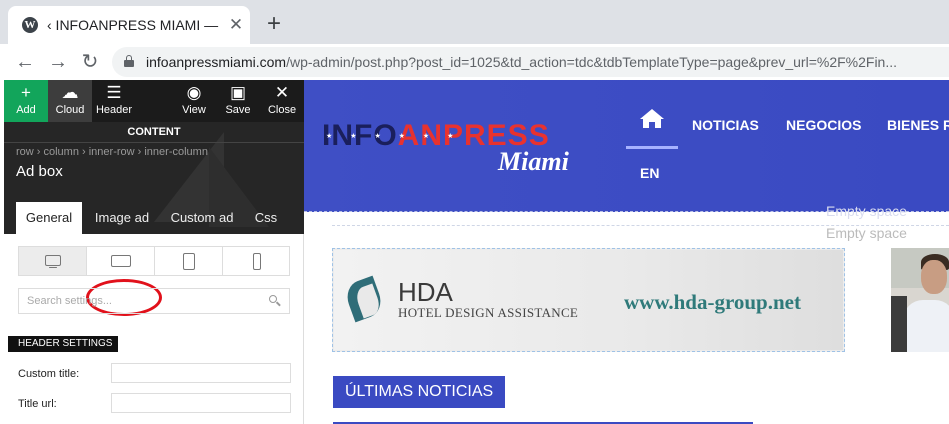 Image resolution: width=949 pixels, height=424 pixels. I want to click on article-photo, so click(920, 300).